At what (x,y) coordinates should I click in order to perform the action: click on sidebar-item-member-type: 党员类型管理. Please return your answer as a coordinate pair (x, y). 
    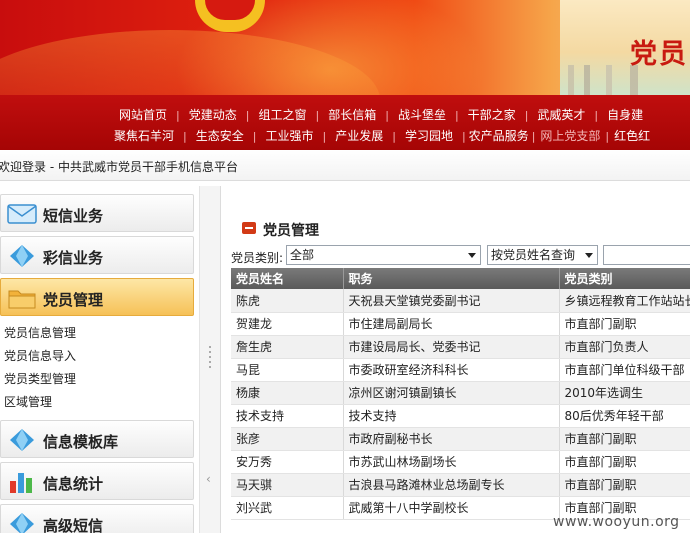
    Looking at the image, I should click on (40, 378).